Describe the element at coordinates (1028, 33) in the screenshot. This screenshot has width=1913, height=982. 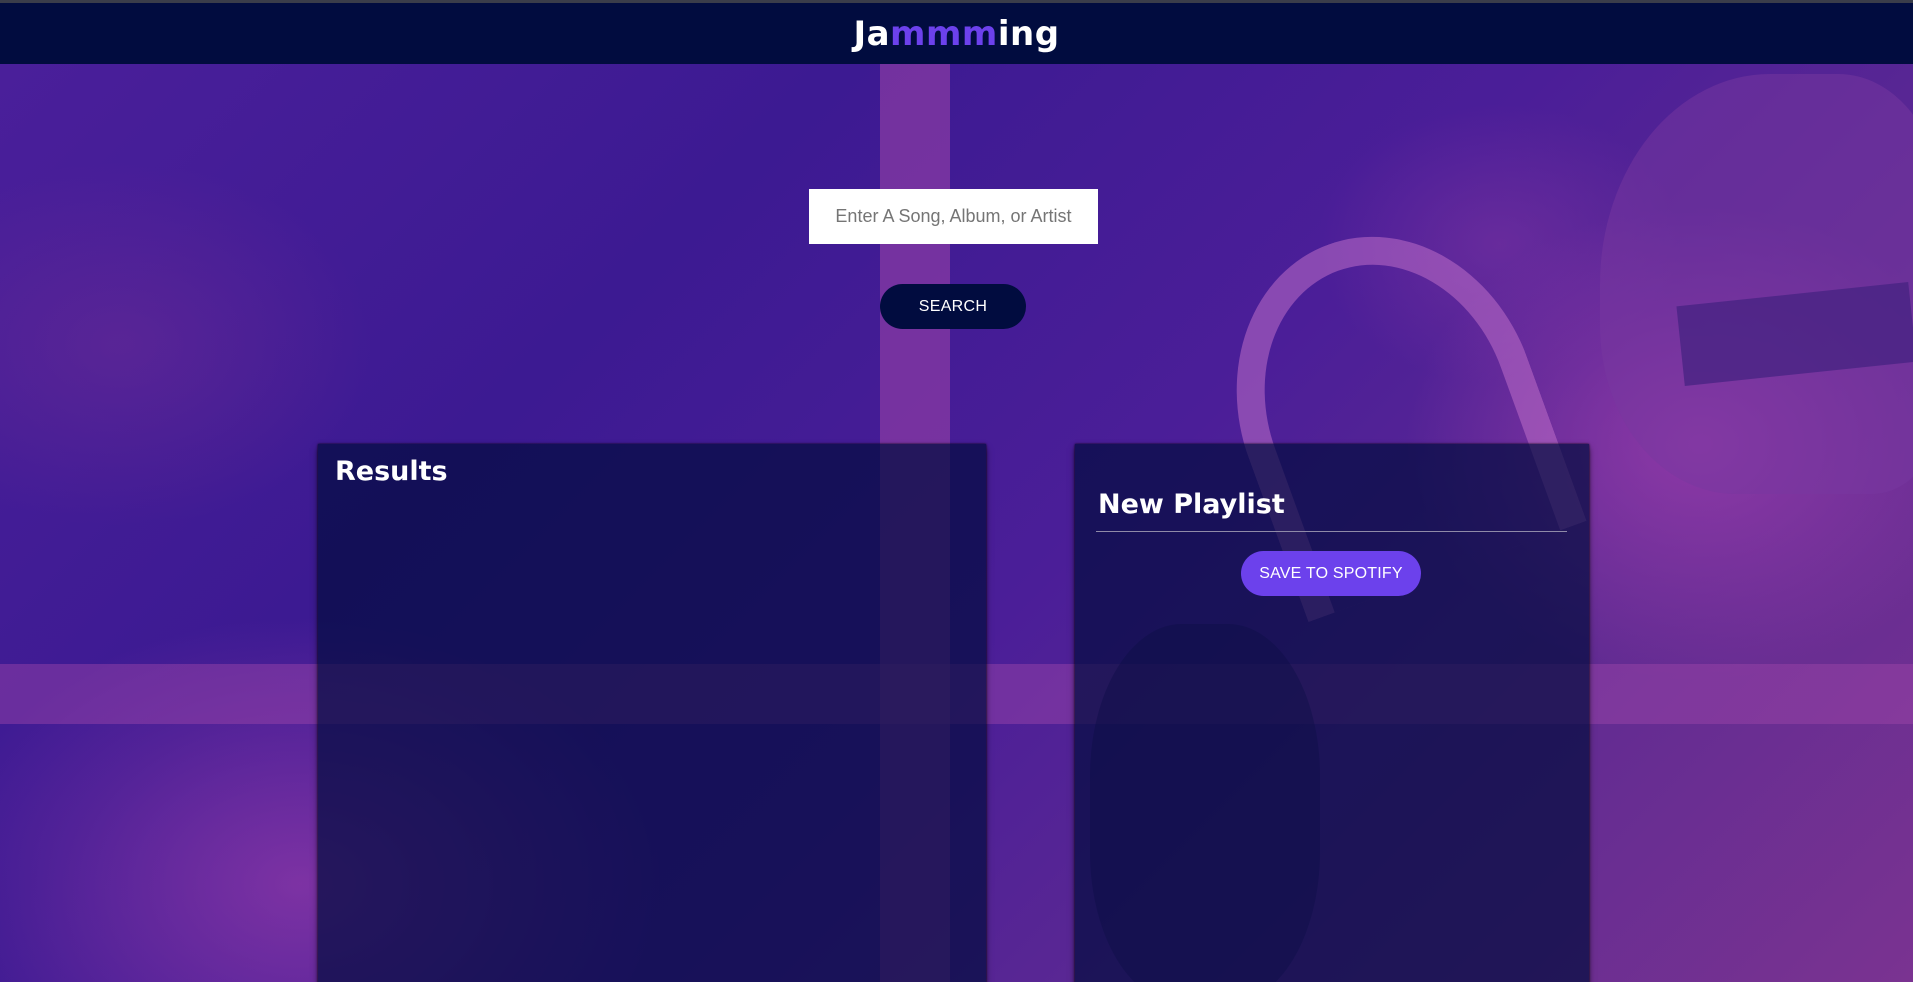
I see `logo-text-end: ing` at that location.